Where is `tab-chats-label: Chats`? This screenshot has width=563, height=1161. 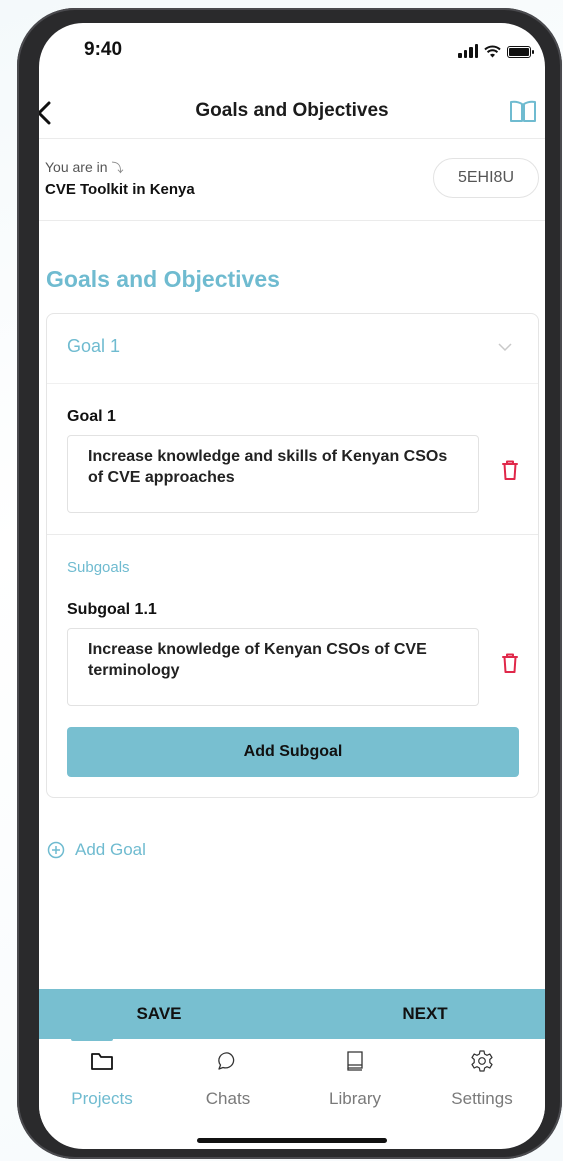
tab-chats-label: Chats is located at coordinates (228, 1098).